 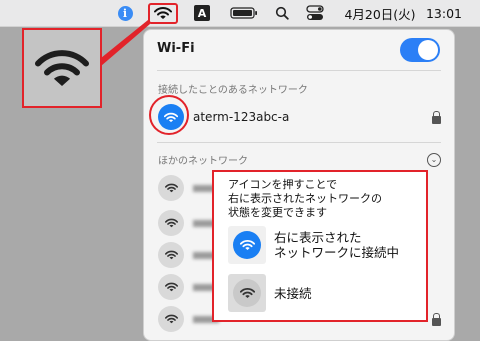 I want to click on legend-connected: 右に表示された ネットワークに接続中, so click(x=313, y=245).